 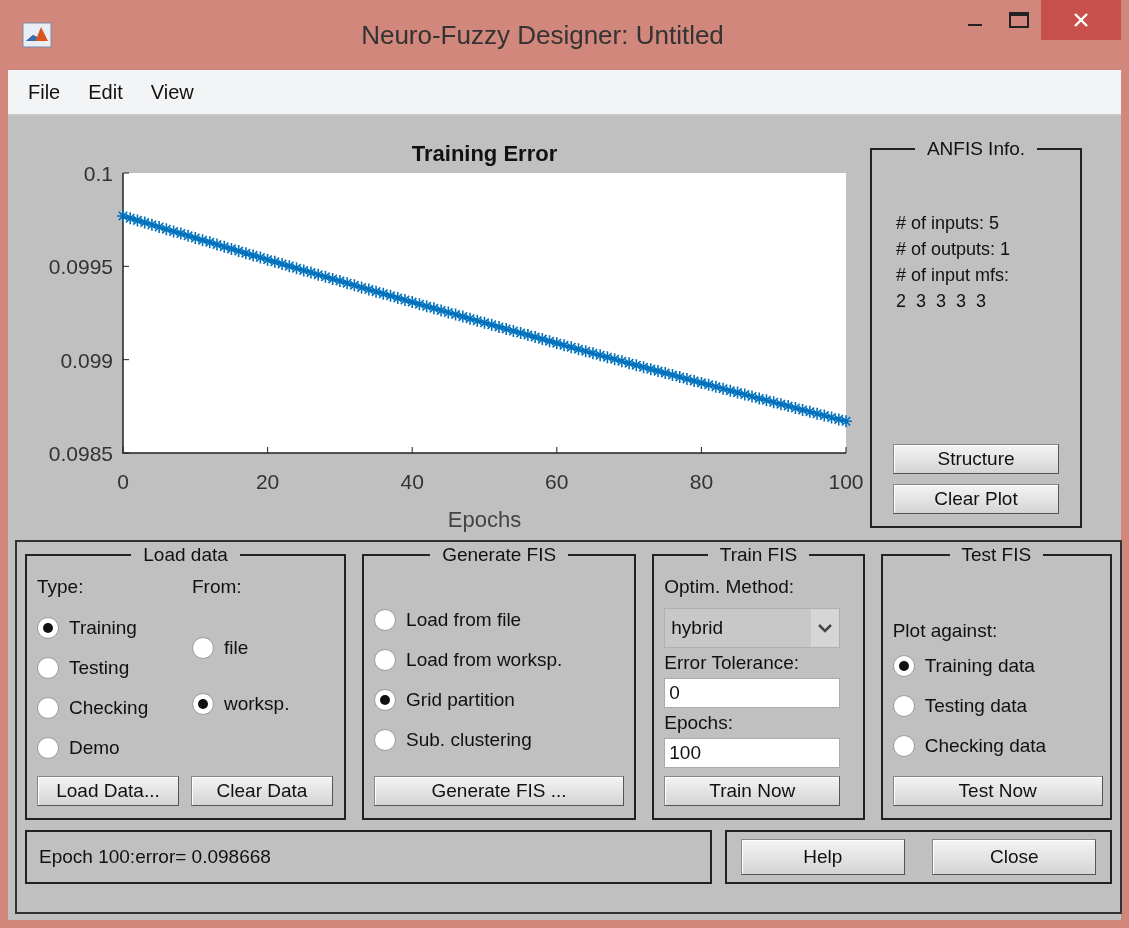 I want to click on field-label: Optim. Method:, so click(x=730, y=587).